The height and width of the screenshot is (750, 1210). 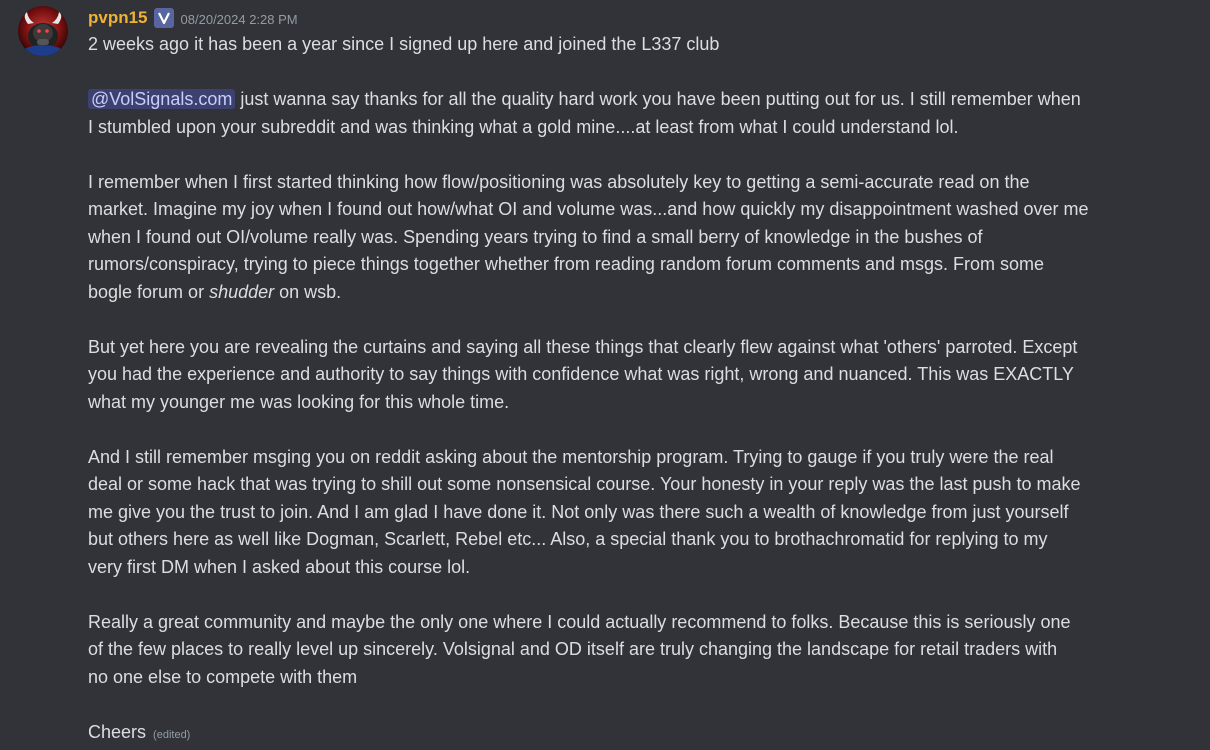 I want to click on message-line: no one else to compete with them, so click(x=223, y=676).